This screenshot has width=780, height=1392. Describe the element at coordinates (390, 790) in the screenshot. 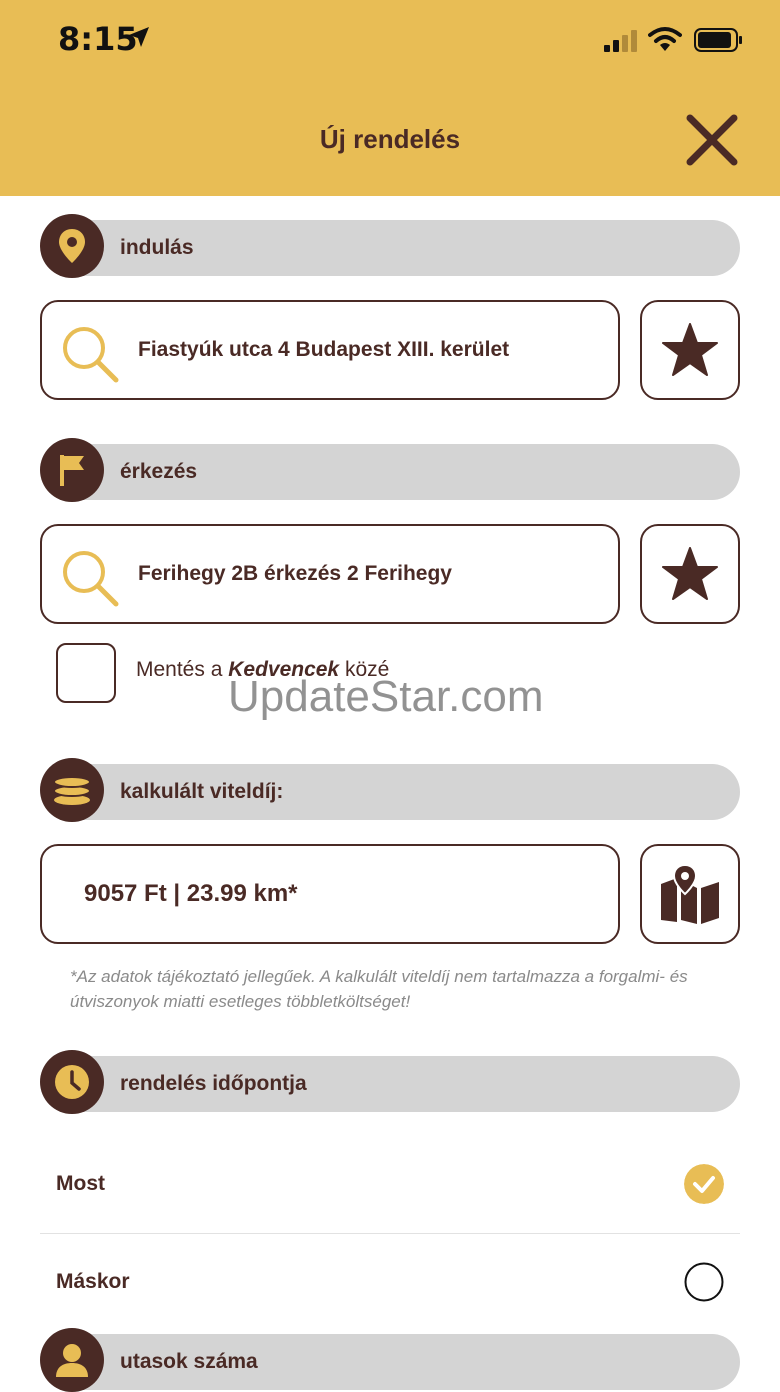

I see `fare-section-header: kalkulált viteldíj:` at that location.